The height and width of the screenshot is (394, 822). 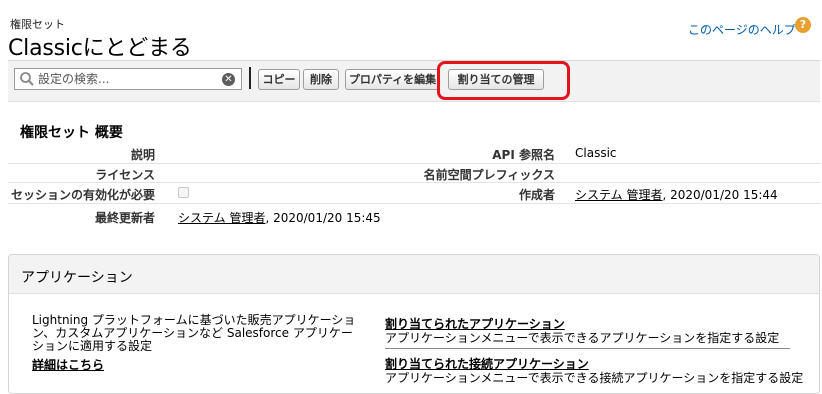 I want to click on help-link: このページのヘルプ, so click(x=742, y=29).